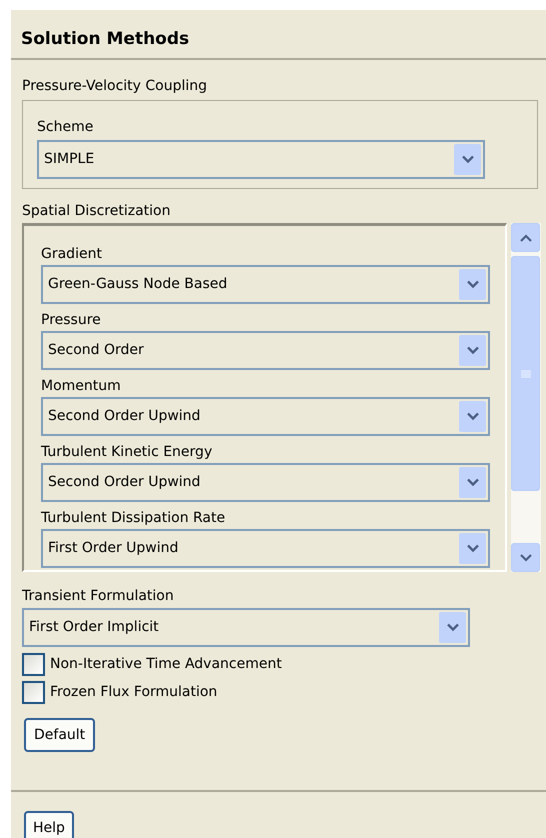  What do you see at coordinates (60, 735) in the screenshot?
I see `default-button: Default` at bounding box center [60, 735].